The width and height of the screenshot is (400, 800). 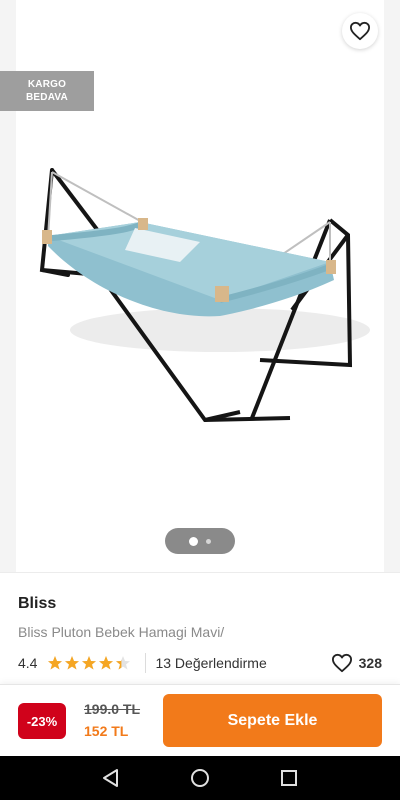 I want to click on product-name: Bliss Pluton Bebek Hamagi Mavi/, so click(x=121, y=632).